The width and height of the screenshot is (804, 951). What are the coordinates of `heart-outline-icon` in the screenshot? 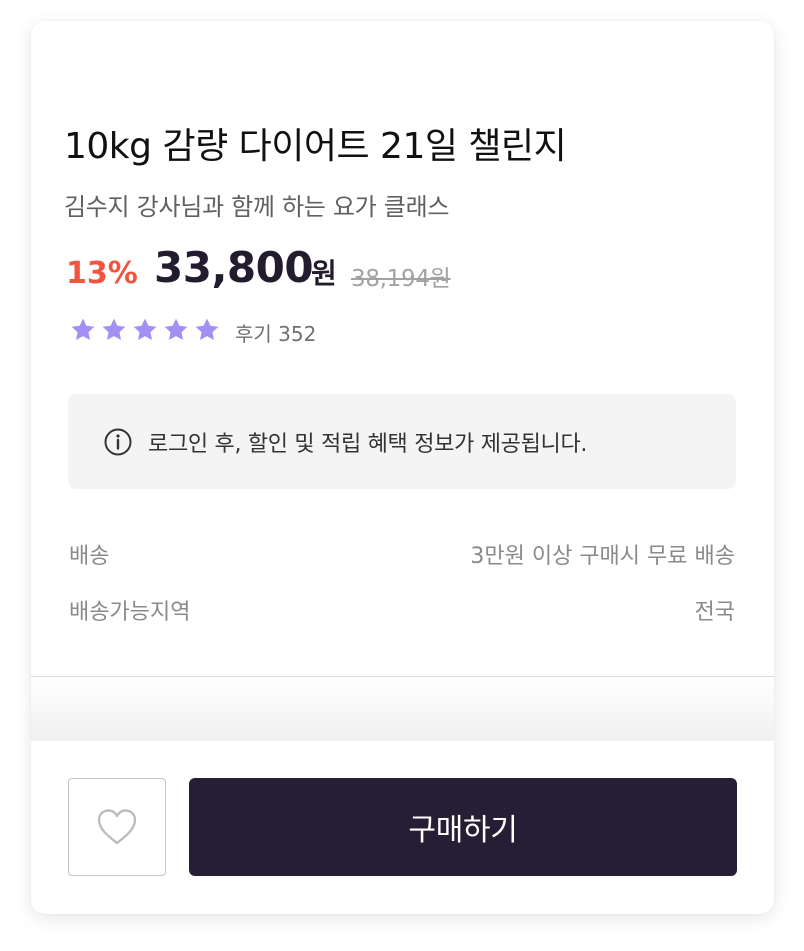 It's located at (117, 827).